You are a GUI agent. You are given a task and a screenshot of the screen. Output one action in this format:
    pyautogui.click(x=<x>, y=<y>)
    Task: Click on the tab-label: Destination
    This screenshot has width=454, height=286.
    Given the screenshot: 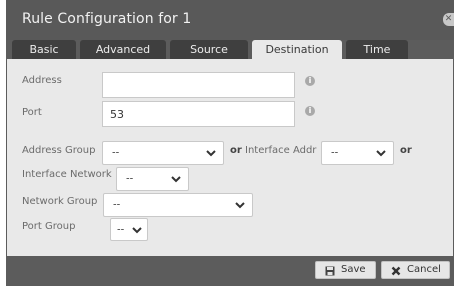 What is the action you would take?
    pyautogui.click(x=297, y=49)
    